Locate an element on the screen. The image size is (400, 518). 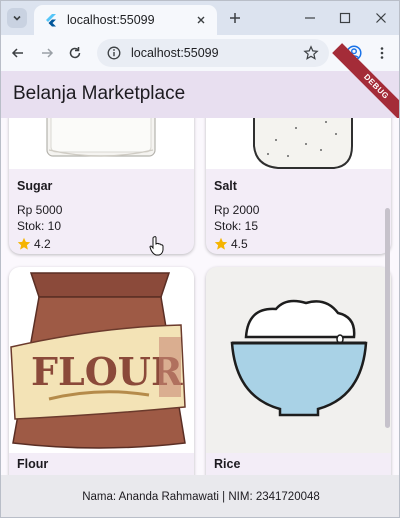
browser-menu-button is located at coordinates (382, 53).